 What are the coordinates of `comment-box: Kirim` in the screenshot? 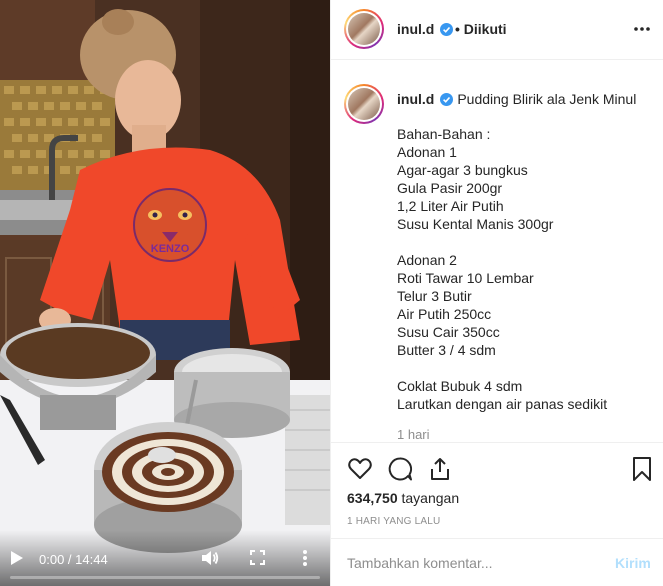 It's located at (497, 562).